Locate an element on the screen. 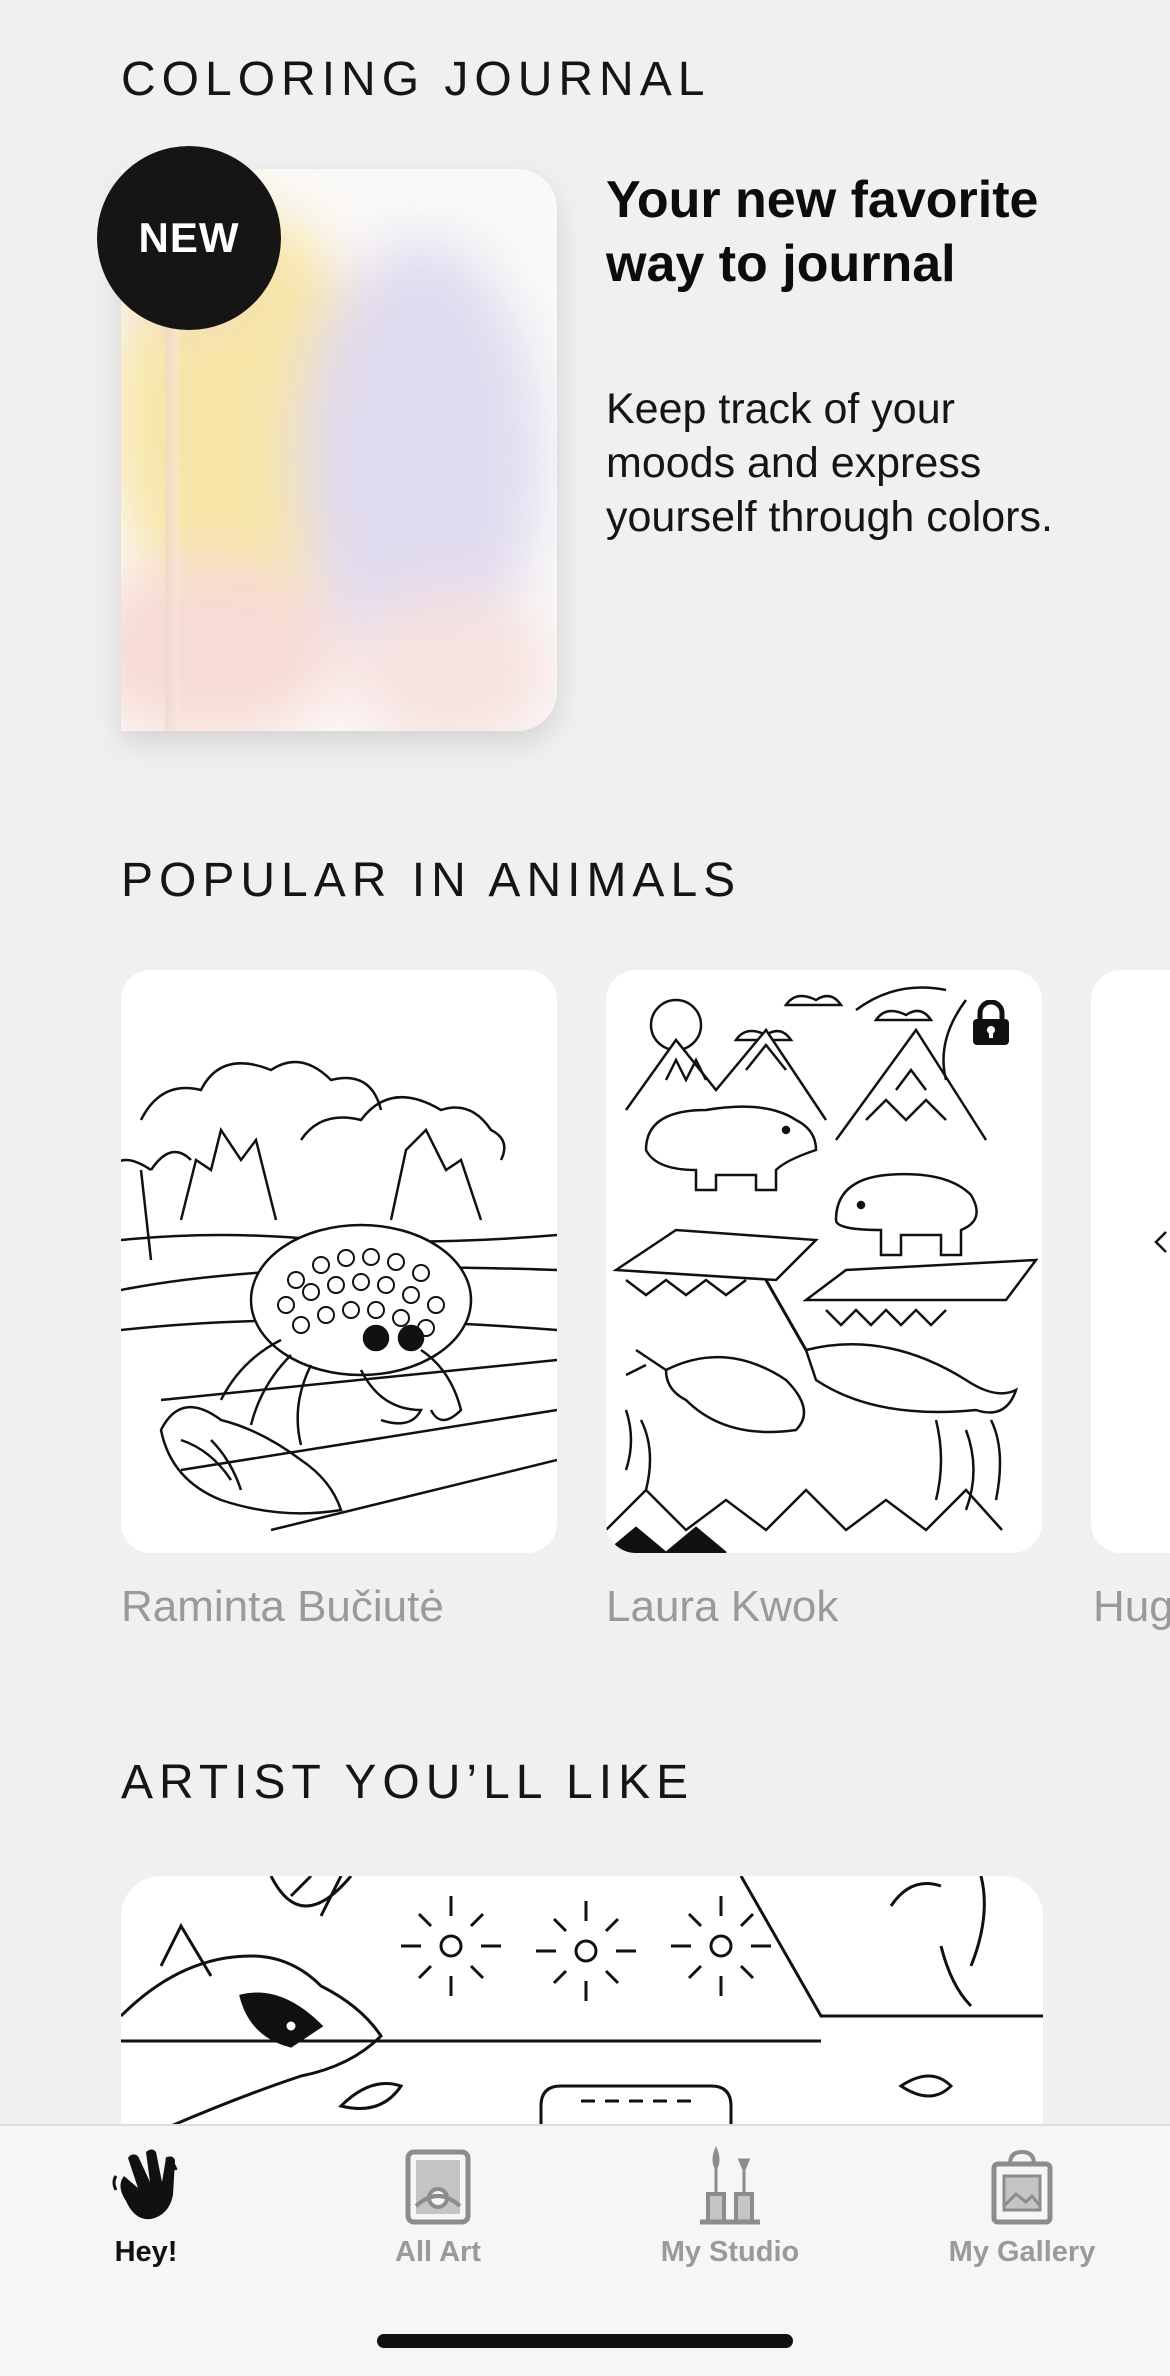 Image resolution: width=1170 pixels, height=2376 pixels. tab-label: Hey! is located at coordinates (146, 2252).